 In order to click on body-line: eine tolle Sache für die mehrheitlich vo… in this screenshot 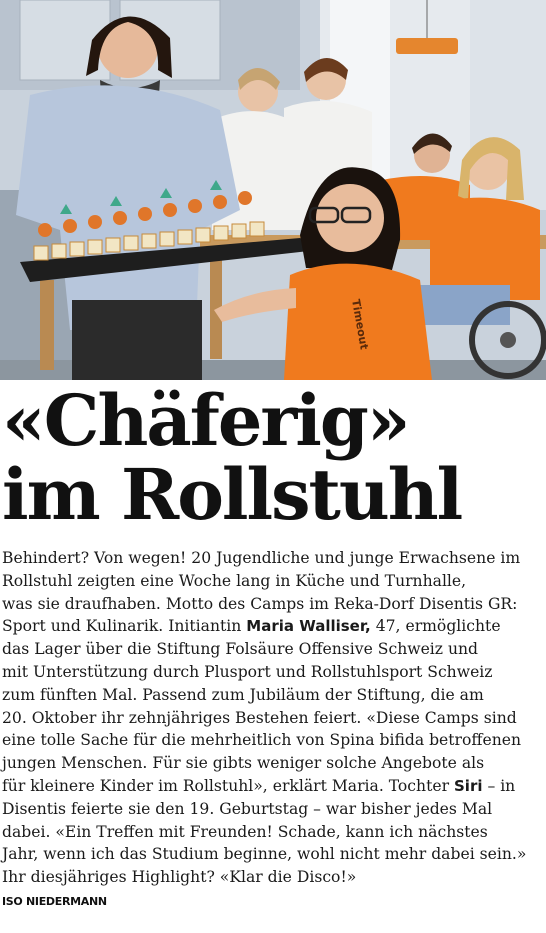, I will do `click(262, 740)`.